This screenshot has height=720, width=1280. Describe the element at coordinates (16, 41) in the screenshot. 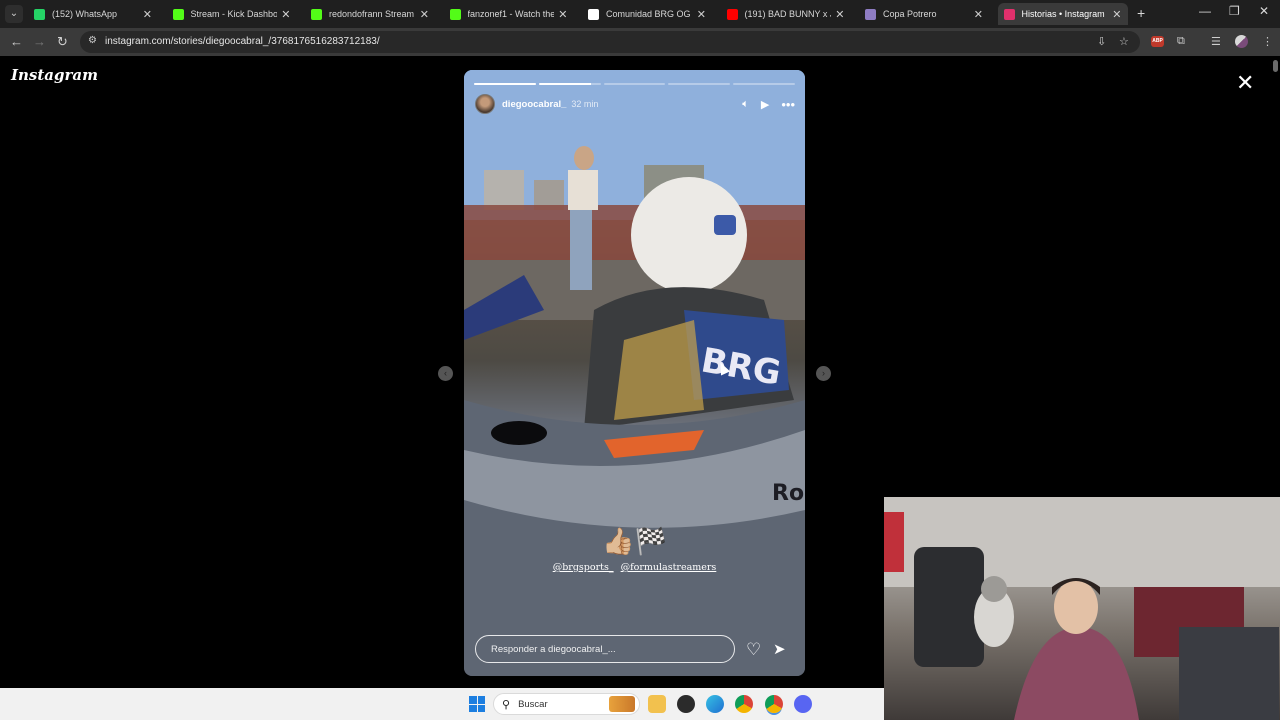

I see `back-button-icon: ←` at that location.